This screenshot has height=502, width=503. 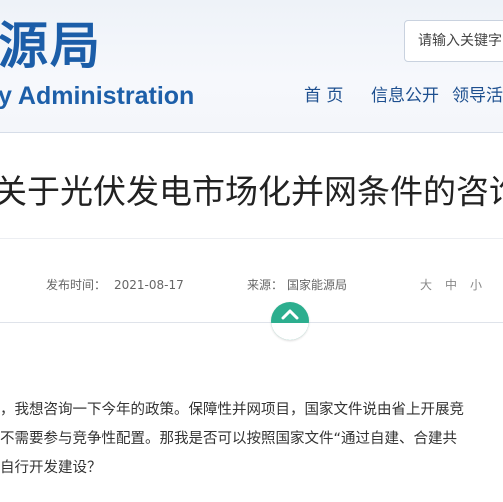 I want to click on search-input, so click(x=454, y=41).